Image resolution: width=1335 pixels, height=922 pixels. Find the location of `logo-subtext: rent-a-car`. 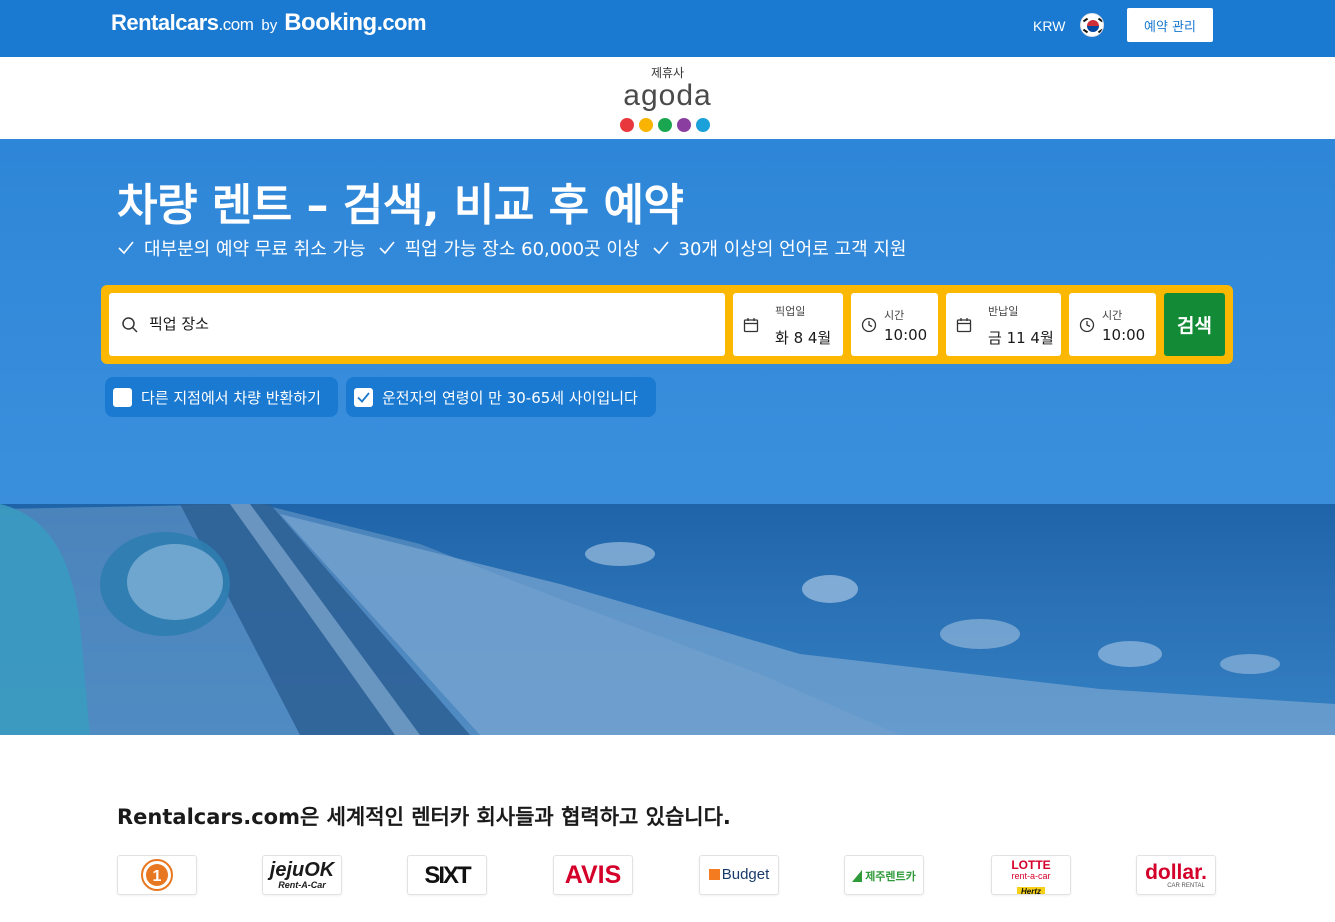

logo-subtext: rent-a-car is located at coordinates (1031, 876).